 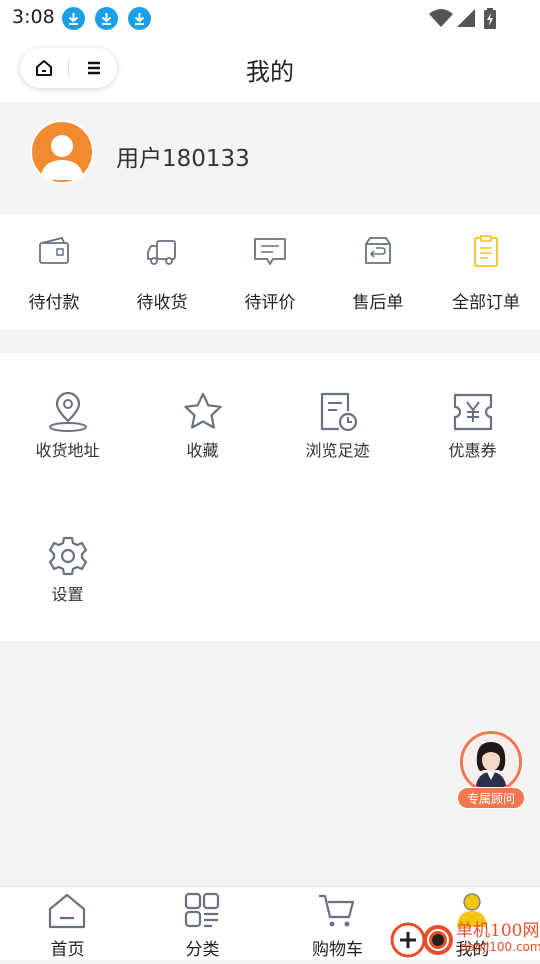 I want to click on tab-category: 分类, so click(x=202, y=924).